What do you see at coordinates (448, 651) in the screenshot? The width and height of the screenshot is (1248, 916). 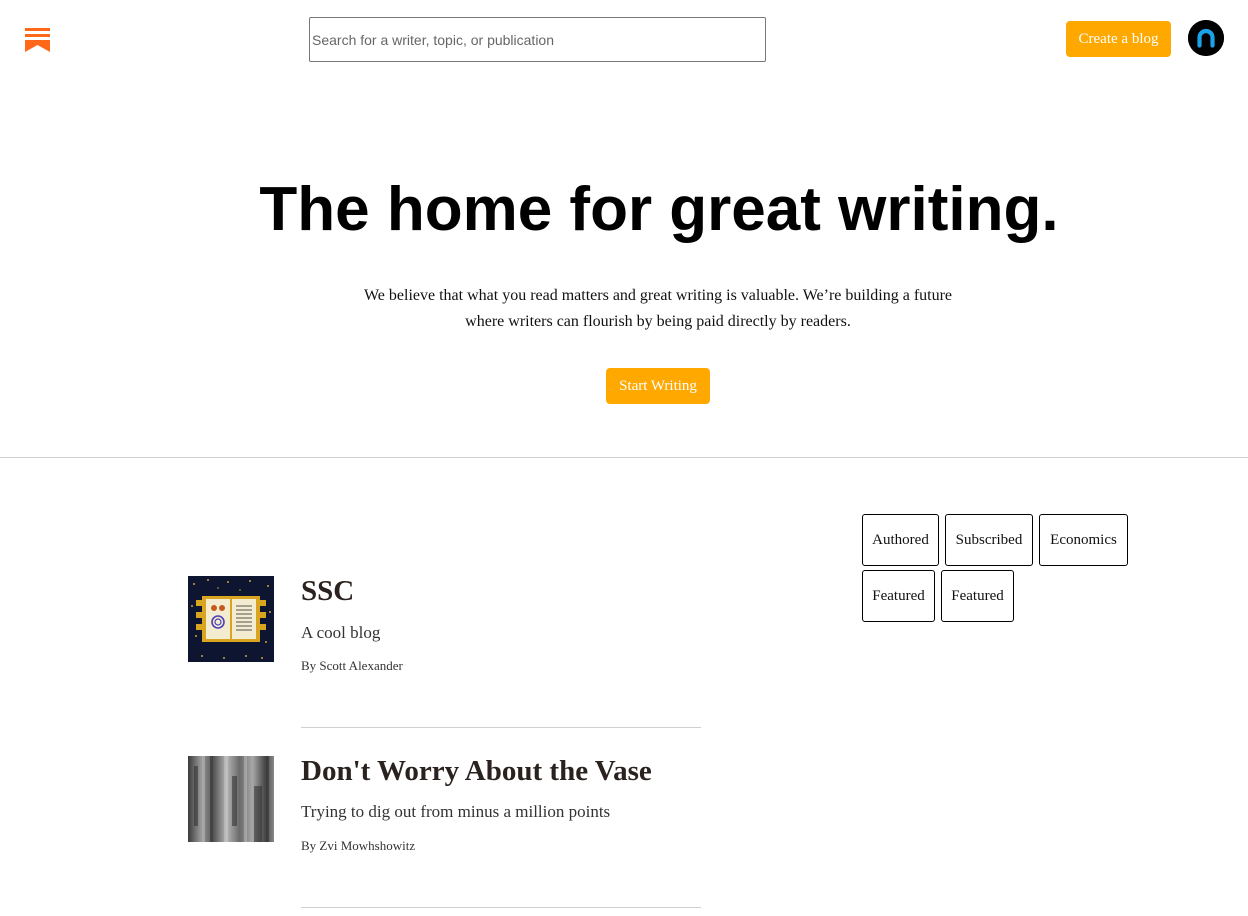 I see `list-item: SSC A cool blog By Scott Alexander` at bounding box center [448, 651].